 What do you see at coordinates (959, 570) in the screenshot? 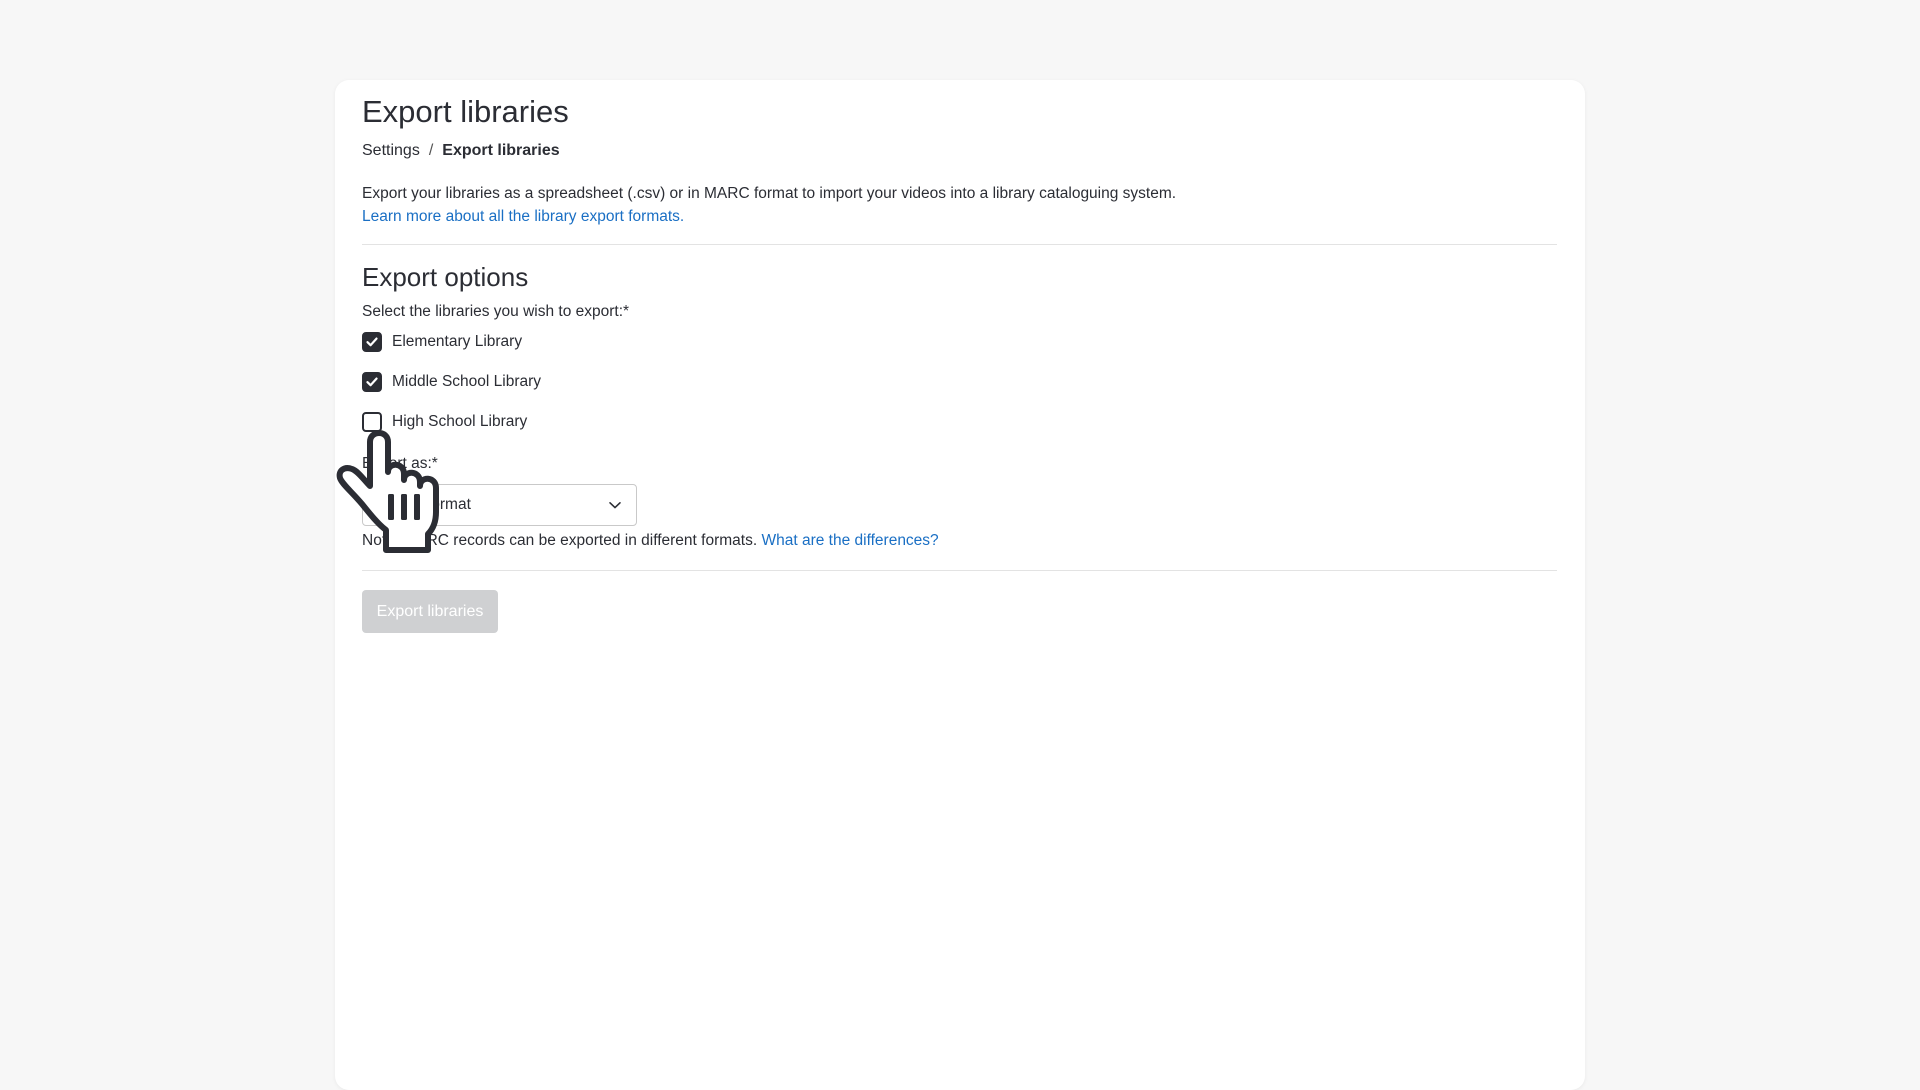
I see `actions-divider` at bounding box center [959, 570].